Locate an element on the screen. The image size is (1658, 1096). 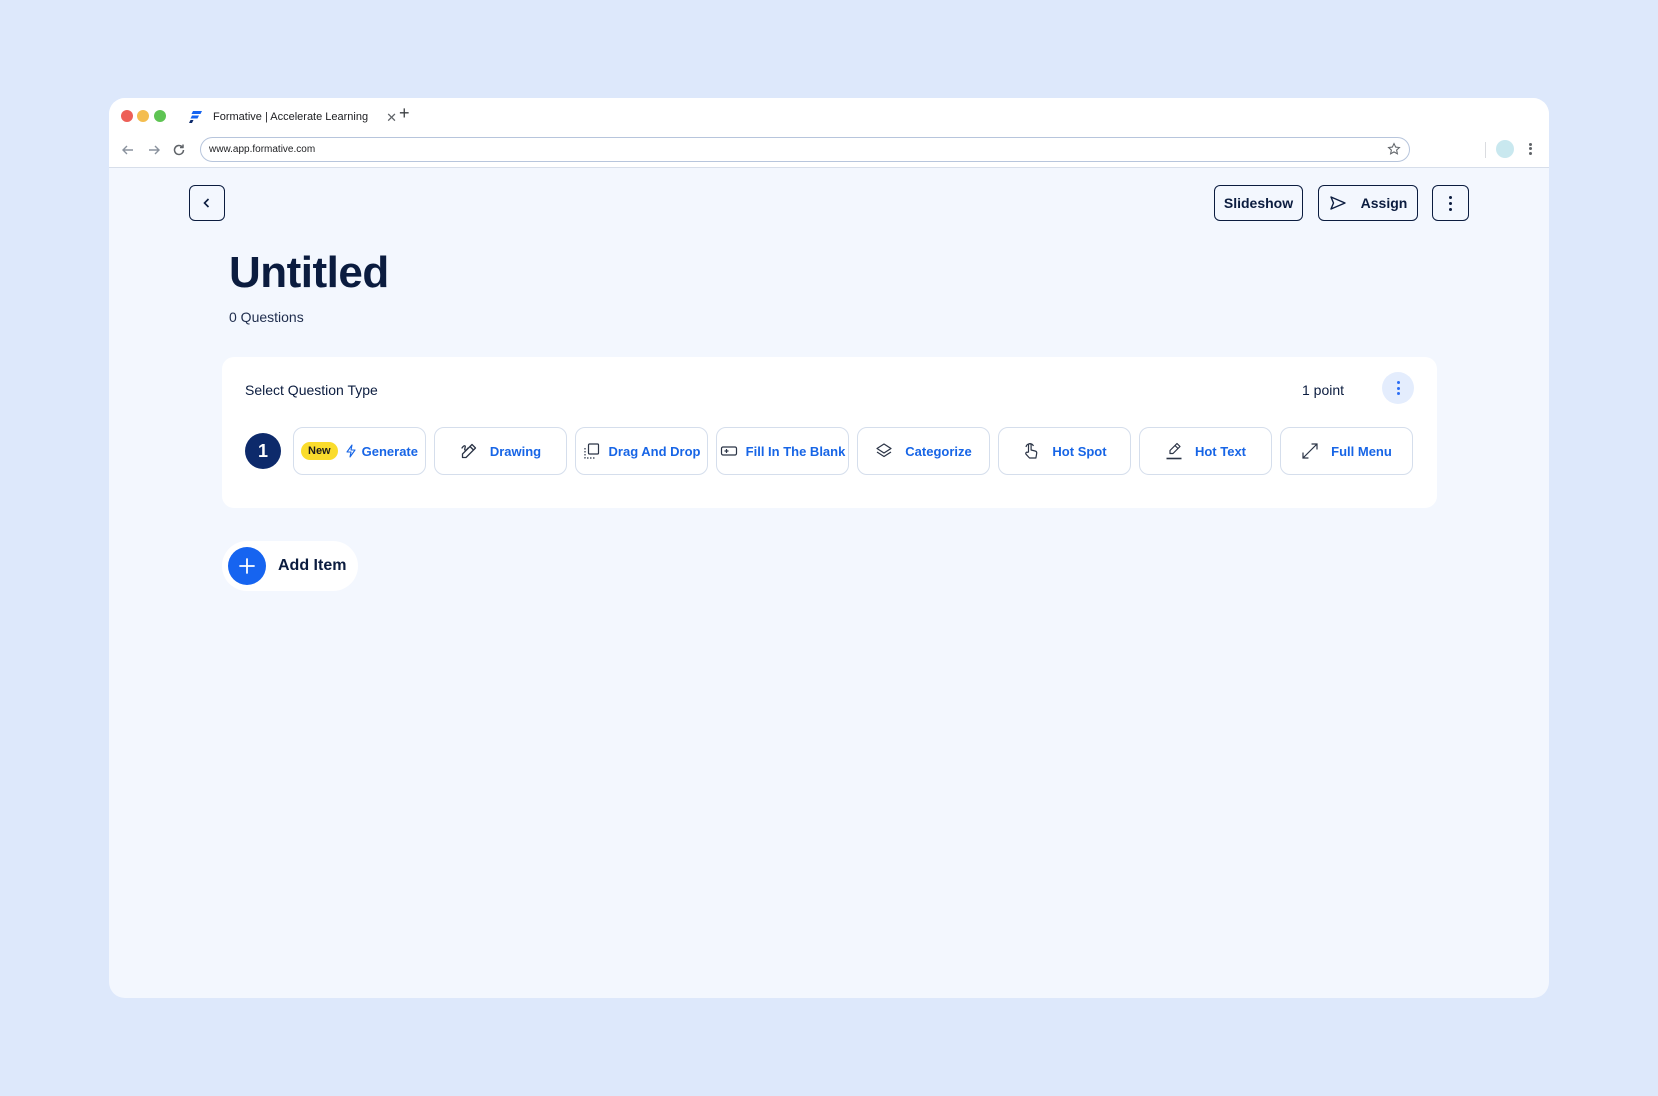
question-count: 0 Questions is located at coordinates (266, 317).